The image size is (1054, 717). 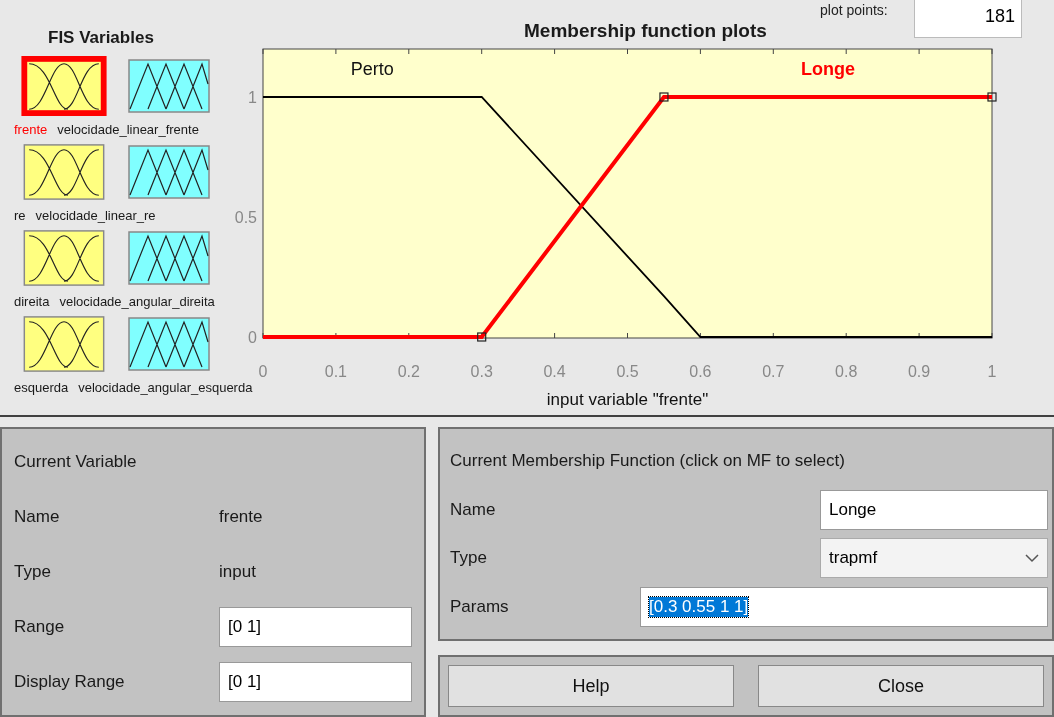 What do you see at coordinates (1032, 558) in the screenshot?
I see `chevron-icon` at bounding box center [1032, 558].